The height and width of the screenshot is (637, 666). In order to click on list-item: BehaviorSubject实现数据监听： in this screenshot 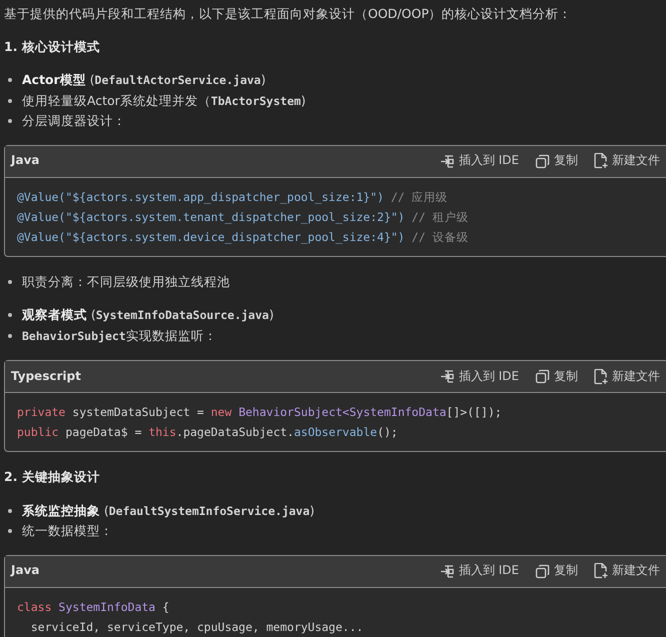, I will do `click(110, 336)`.